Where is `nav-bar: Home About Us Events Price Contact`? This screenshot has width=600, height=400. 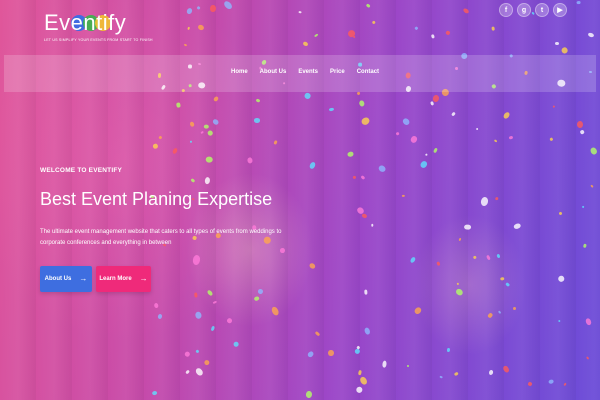 nav-bar: Home About Us Events Price Contact is located at coordinates (300, 73).